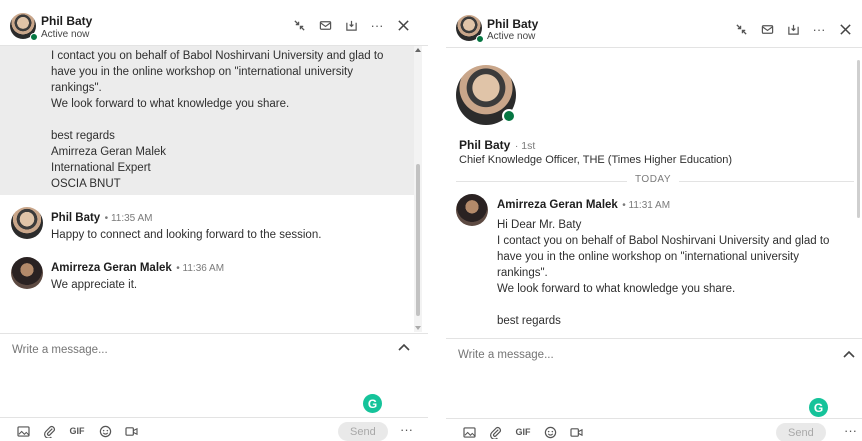 This screenshot has width=862, height=441. What do you see at coordinates (646, 205) in the screenshot?
I see `message-time: • 11:31 AM` at bounding box center [646, 205].